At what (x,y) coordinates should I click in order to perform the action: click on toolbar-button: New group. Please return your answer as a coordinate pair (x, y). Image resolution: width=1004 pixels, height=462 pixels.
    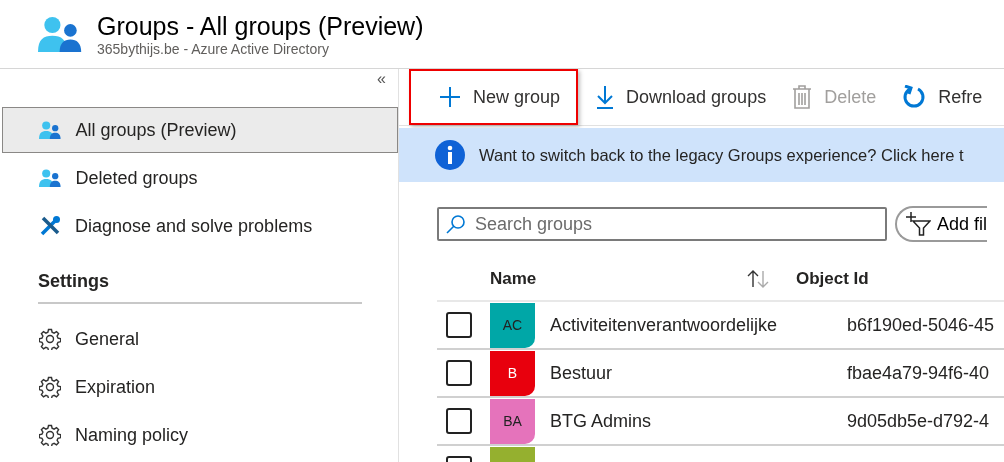
    Looking at the image, I should click on (494, 97).